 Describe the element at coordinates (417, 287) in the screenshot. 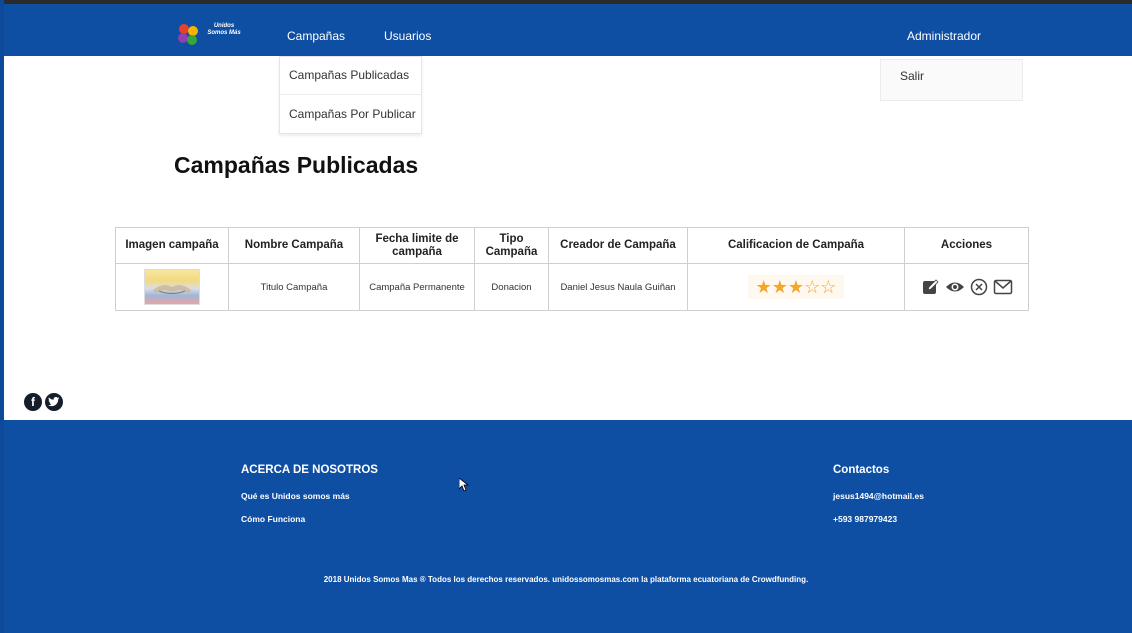

I see `cell-fecha: Campaña Permanente` at that location.